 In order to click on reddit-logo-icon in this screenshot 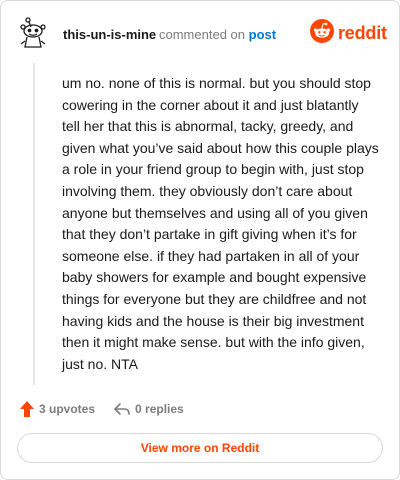, I will do `click(322, 33)`.